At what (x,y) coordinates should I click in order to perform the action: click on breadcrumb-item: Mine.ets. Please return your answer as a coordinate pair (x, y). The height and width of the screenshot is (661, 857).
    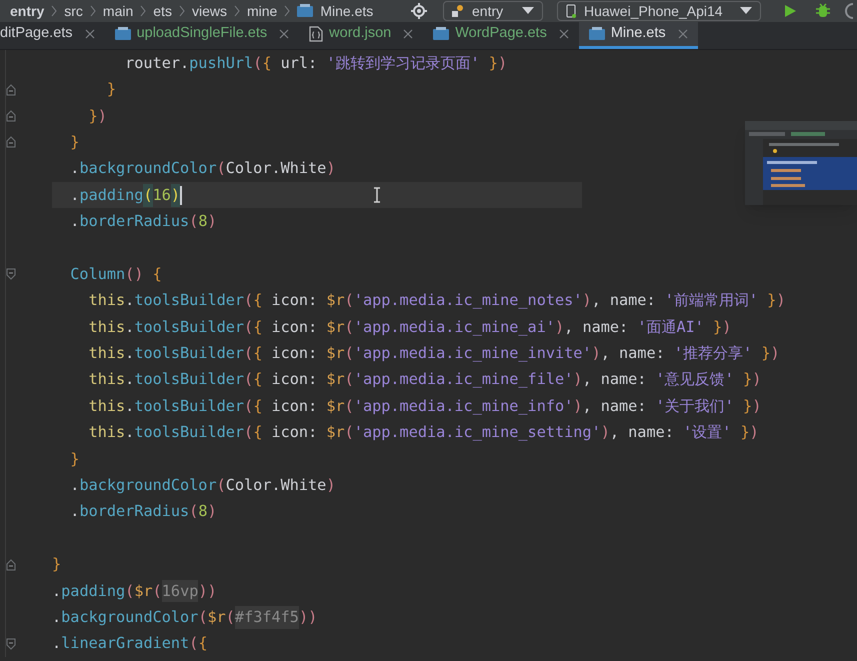
    Looking at the image, I should click on (347, 11).